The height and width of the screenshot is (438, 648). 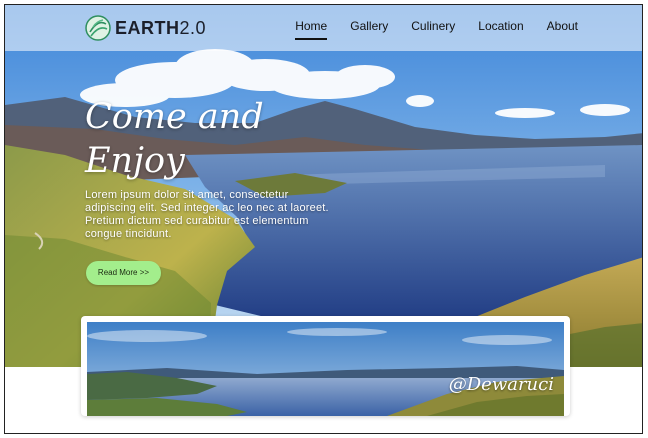 I want to click on hero-title-line-2: Enjoy, so click(x=135, y=161).